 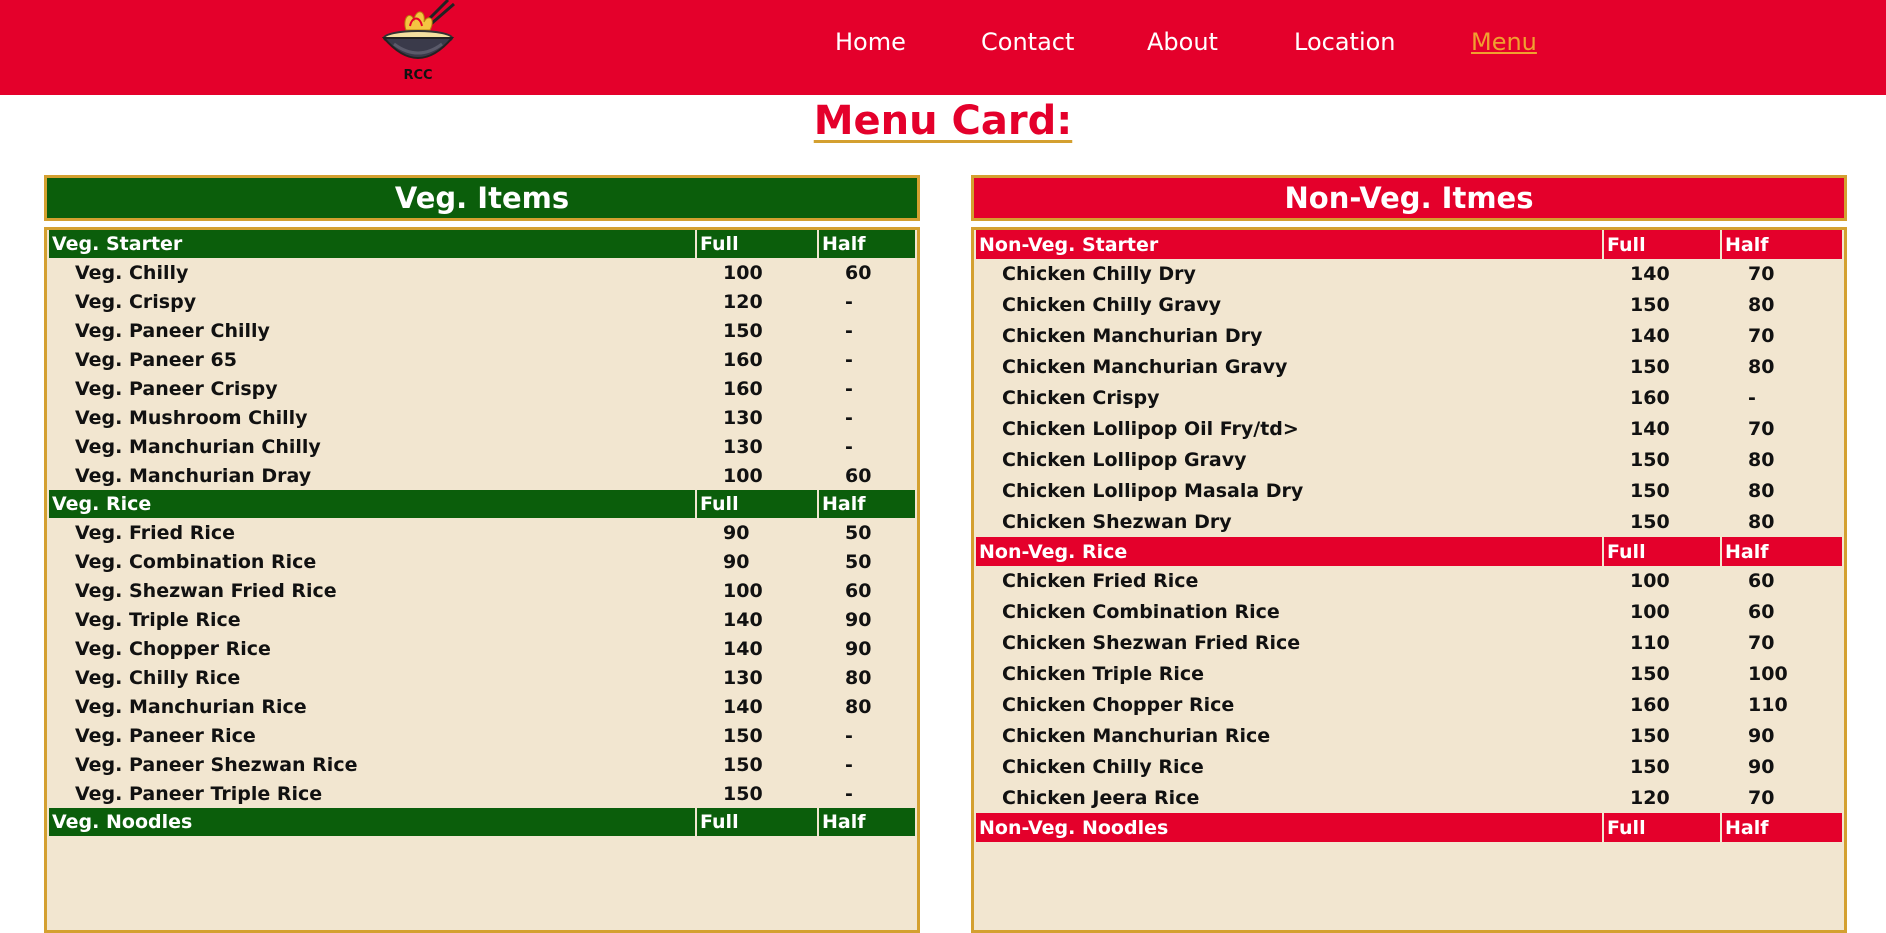 I want to click on item-name: Veg. Fried Rice, so click(x=155, y=532).